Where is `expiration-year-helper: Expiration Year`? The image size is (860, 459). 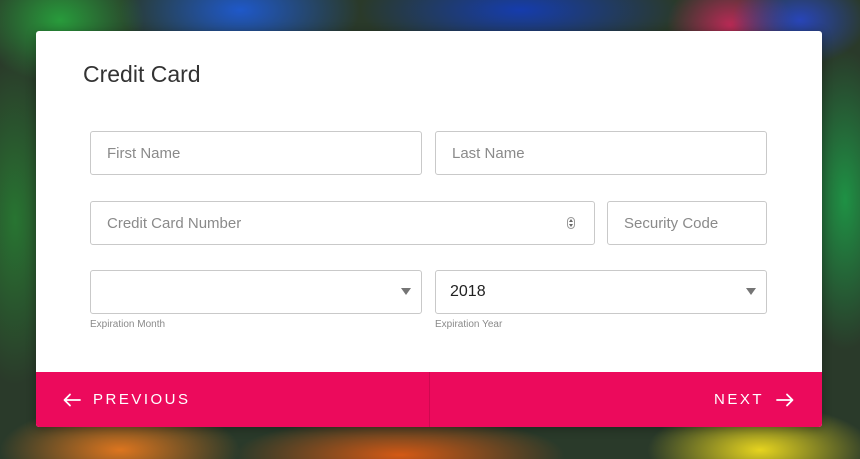
expiration-year-helper: Expiration Year is located at coordinates (469, 324).